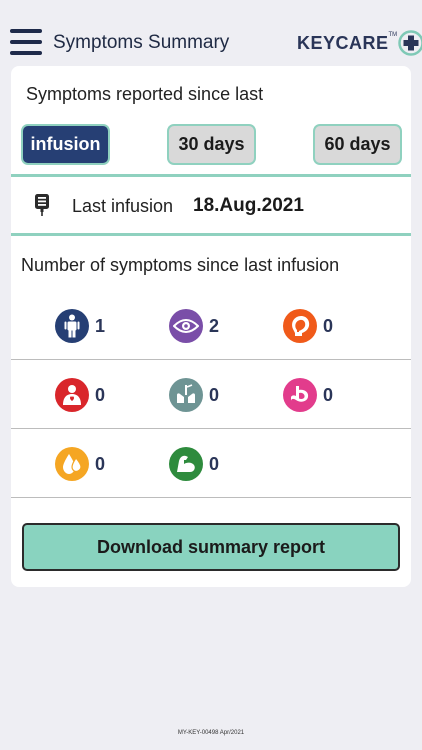 This screenshot has width=422, height=750. What do you see at coordinates (123, 206) in the screenshot?
I see `last-infusion-label: Last infusion` at bounding box center [123, 206].